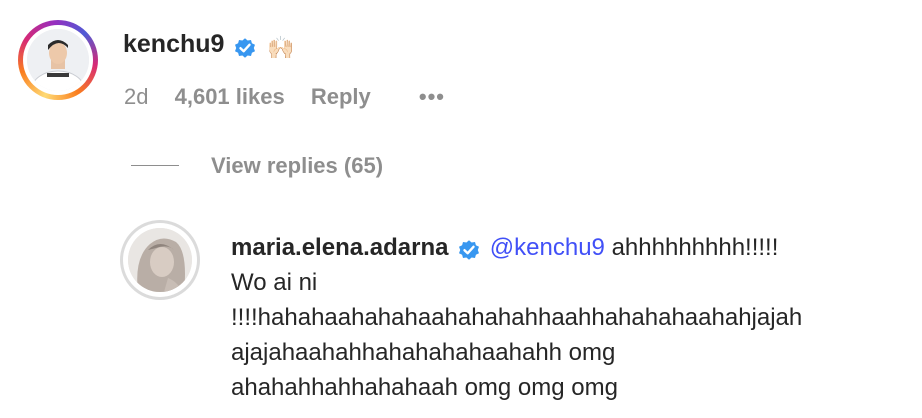 This screenshot has width=922, height=418. I want to click on comment-meta: 2d 4,601 likes Reply •••, so click(284, 97).